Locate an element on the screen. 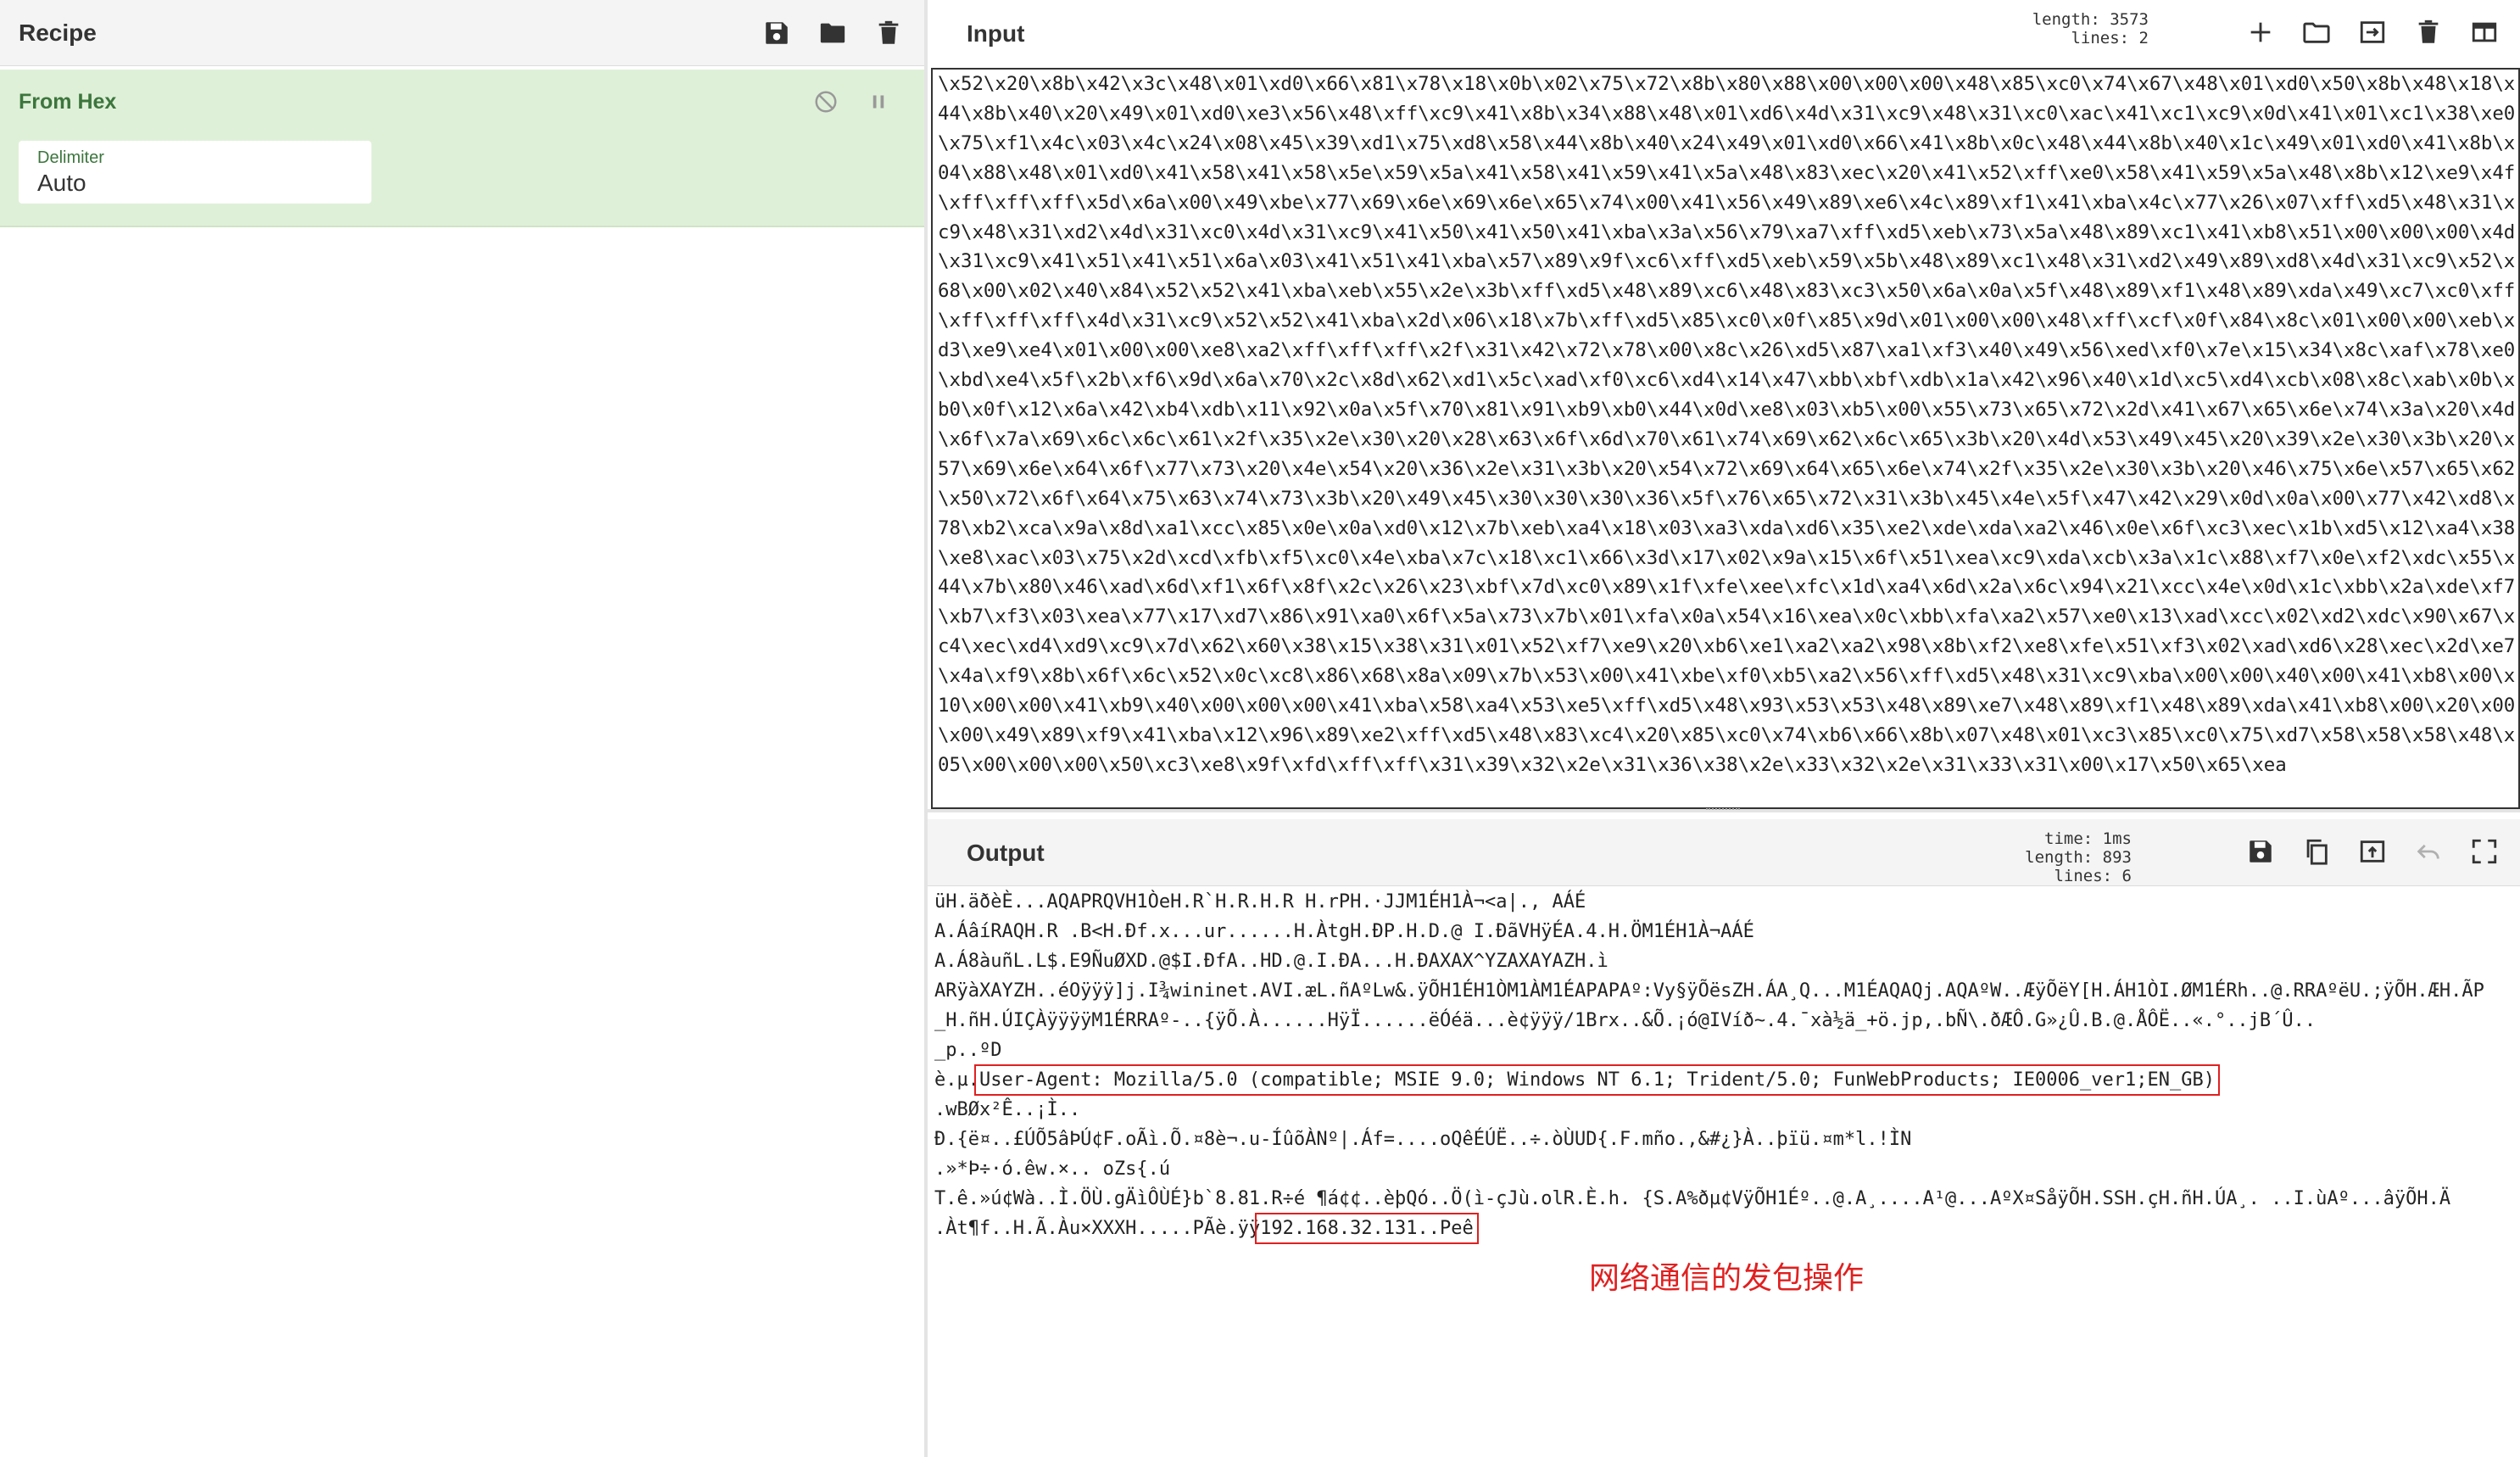 The height and width of the screenshot is (1457, 2520). output-text: .Àt¶f..H.Ã.Àu×XXXH.....PÃè.ÿÿ is located at coordinates (1097, 1228).